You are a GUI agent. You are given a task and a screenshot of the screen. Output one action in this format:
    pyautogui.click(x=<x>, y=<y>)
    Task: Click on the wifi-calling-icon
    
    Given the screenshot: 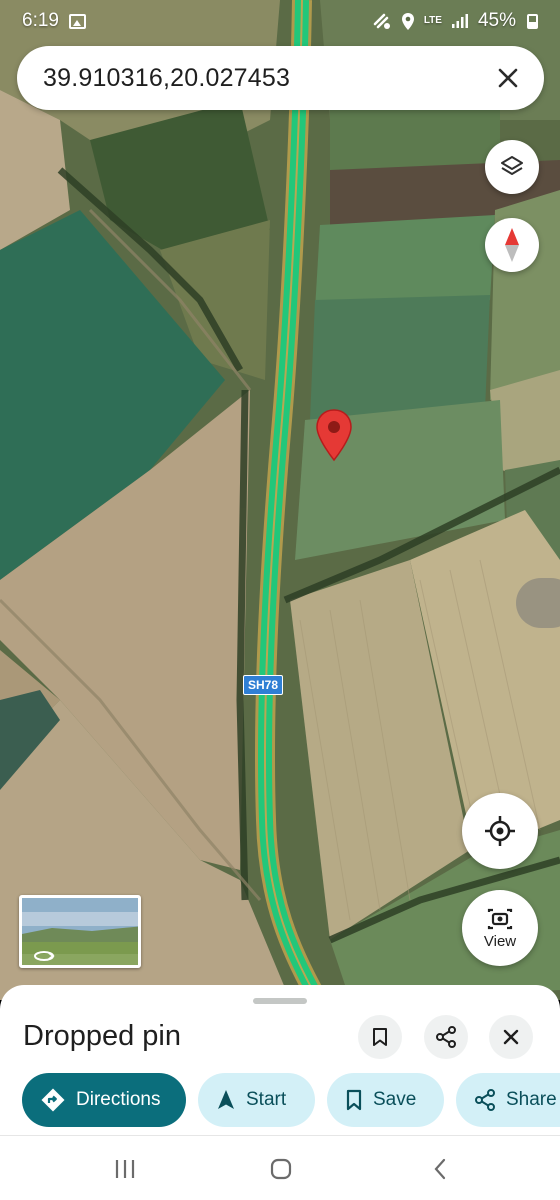 What is the action you would take?
    pyautogui.click(x=381, y=21)
    